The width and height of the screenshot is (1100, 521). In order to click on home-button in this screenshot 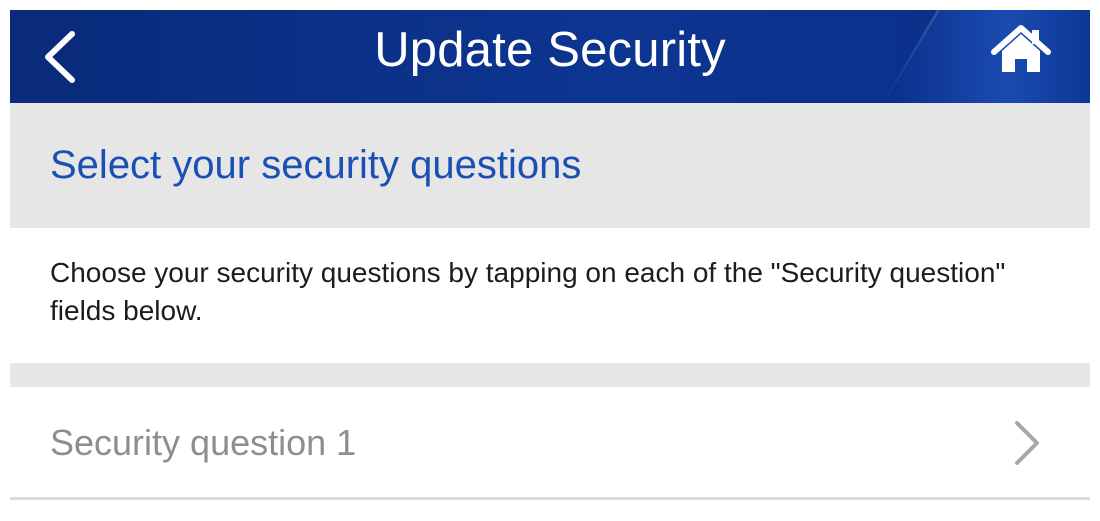, I will do `click(1021, 50)`.